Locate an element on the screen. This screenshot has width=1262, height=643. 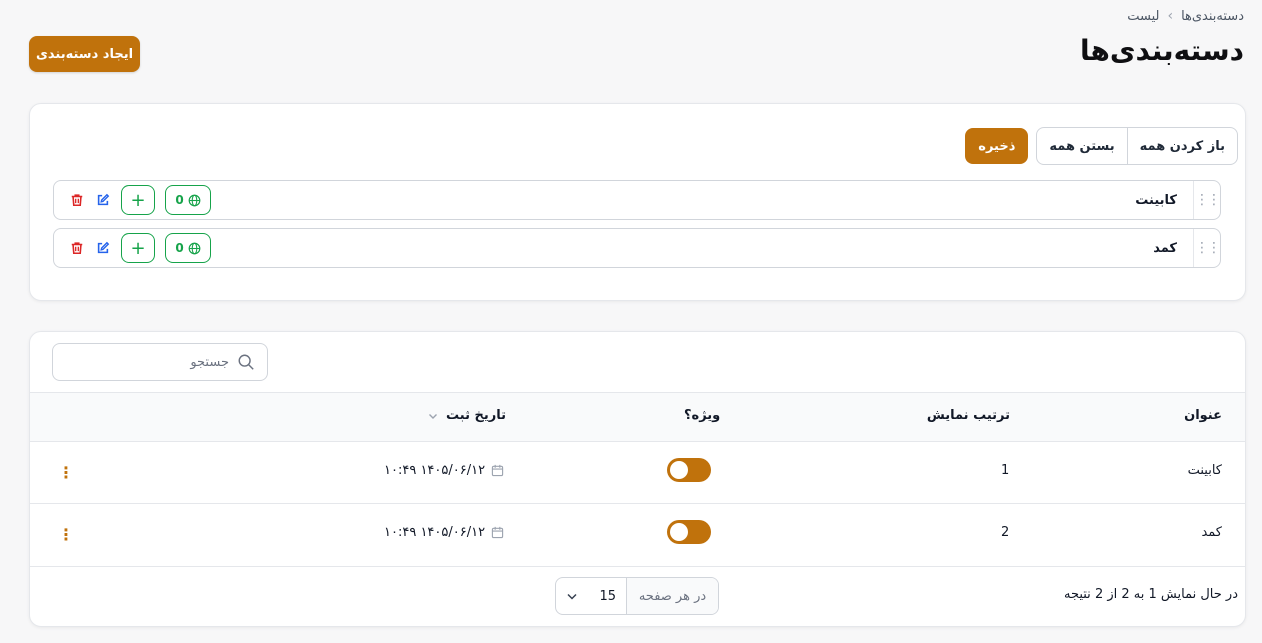
cell-order: 1 is located at coordinates (1005, 470).